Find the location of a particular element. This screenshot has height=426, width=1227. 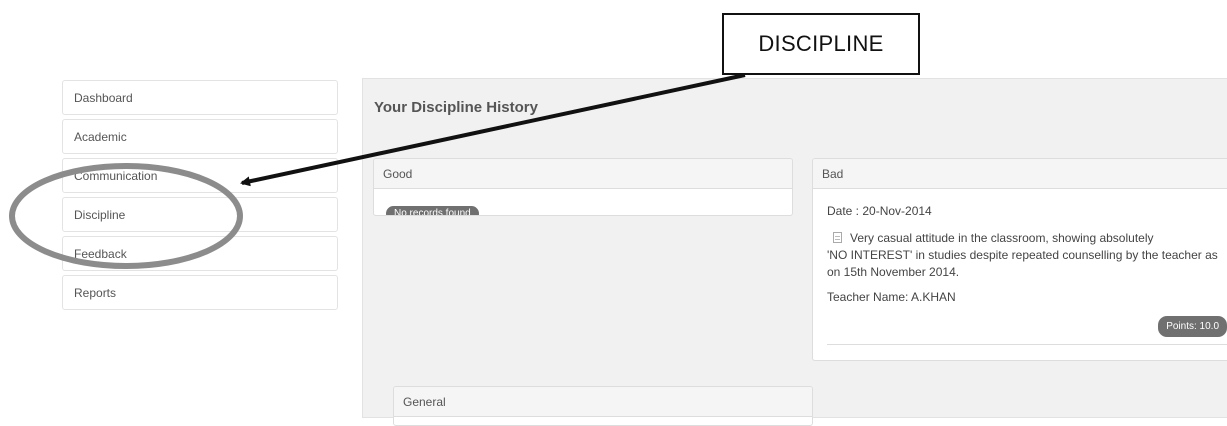

good-panel: Good No records found is located at coordinates (583, 187).